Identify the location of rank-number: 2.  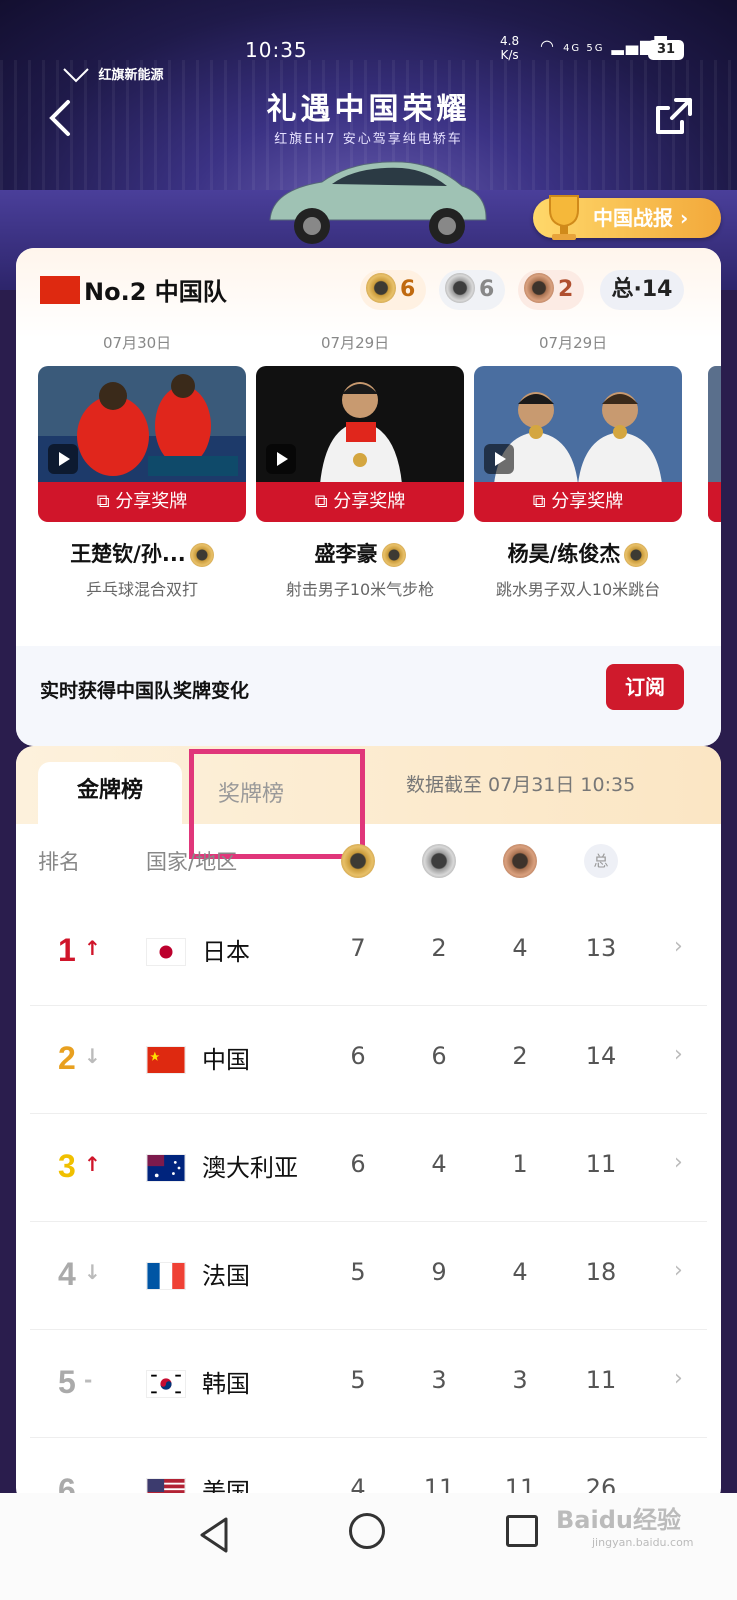
(67, 1058).